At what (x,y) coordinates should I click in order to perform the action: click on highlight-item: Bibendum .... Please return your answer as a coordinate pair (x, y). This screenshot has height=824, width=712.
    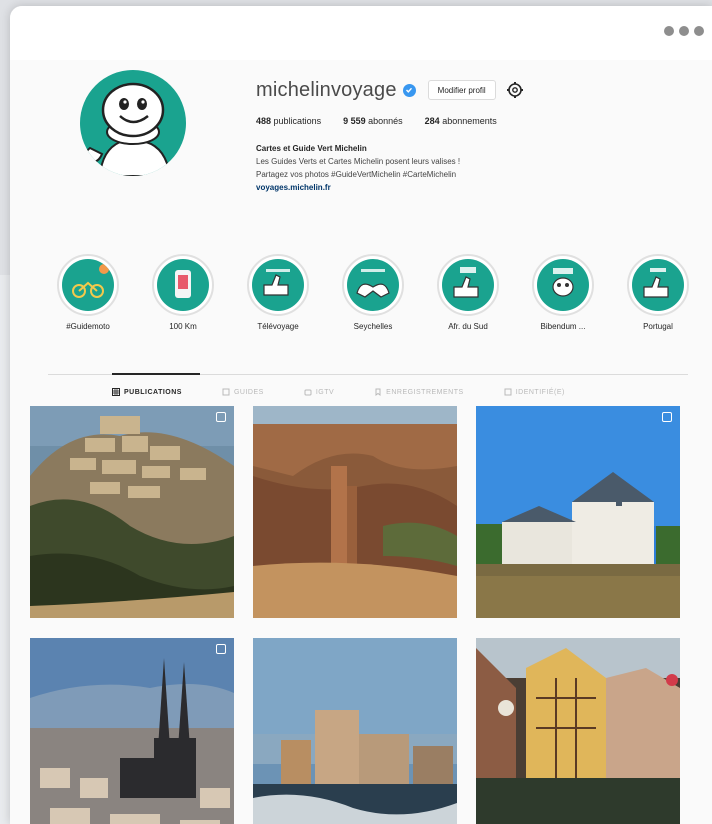
    Looking at the image, I should click on (563, 292).